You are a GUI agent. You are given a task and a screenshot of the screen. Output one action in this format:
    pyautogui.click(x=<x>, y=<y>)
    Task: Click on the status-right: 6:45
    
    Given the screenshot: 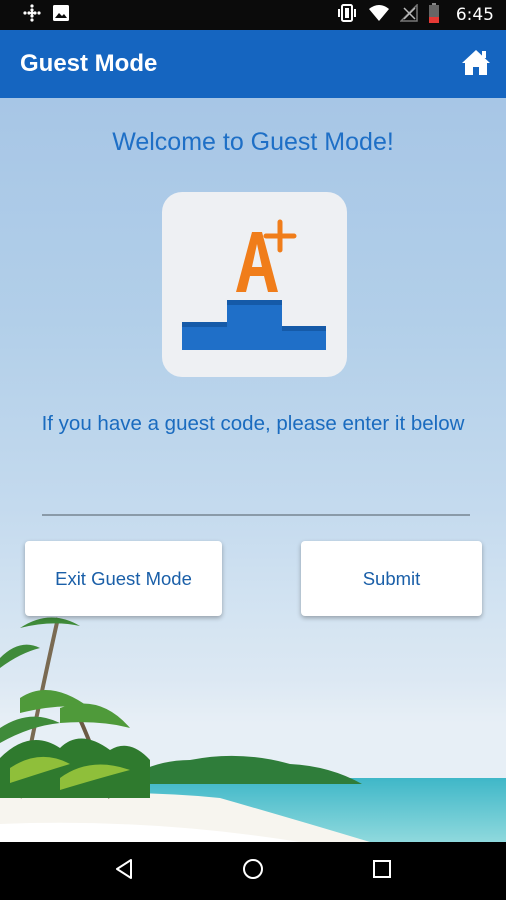 What is the action you would take?
    pyautogui.click(x=415, y=15)
    